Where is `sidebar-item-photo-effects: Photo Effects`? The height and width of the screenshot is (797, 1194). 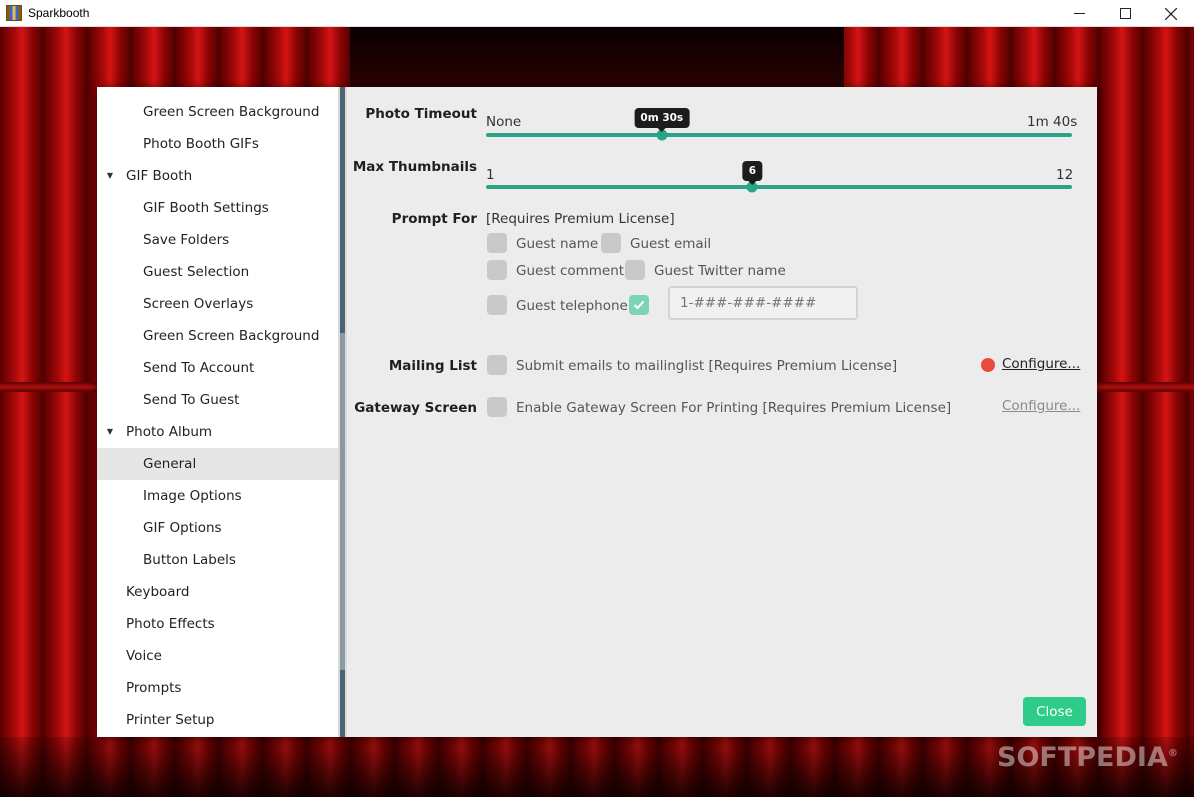 sidebar-item-photo-effects: Photo Effects is located at coordinates (217, 624).